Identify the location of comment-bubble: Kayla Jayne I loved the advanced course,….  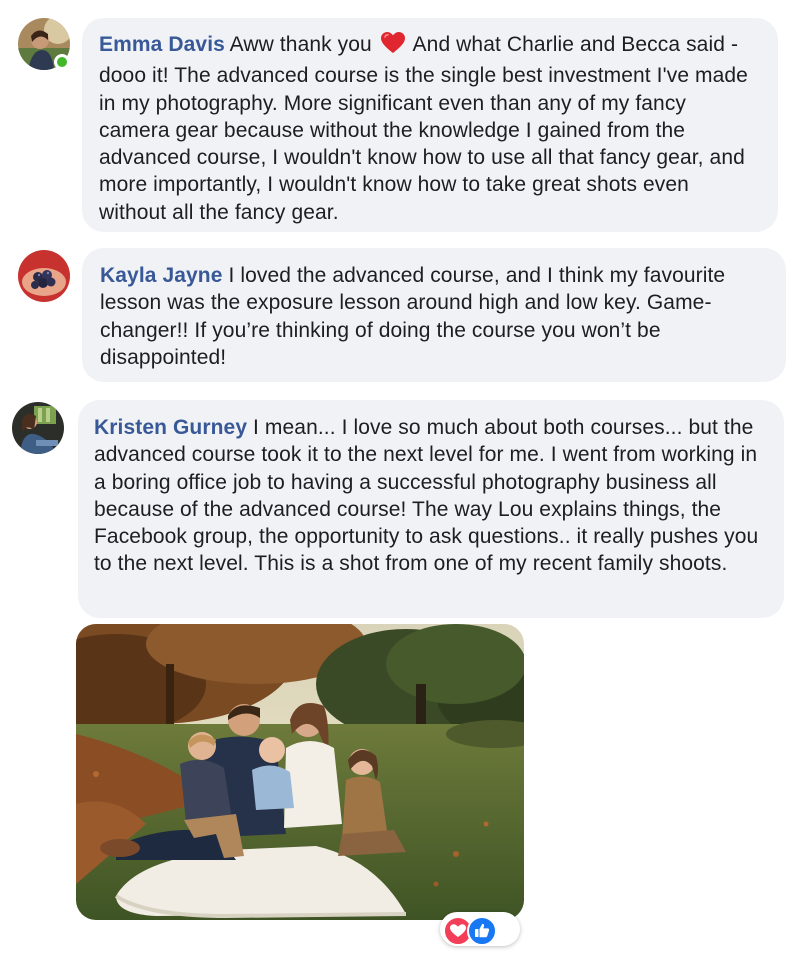
(434, 315).